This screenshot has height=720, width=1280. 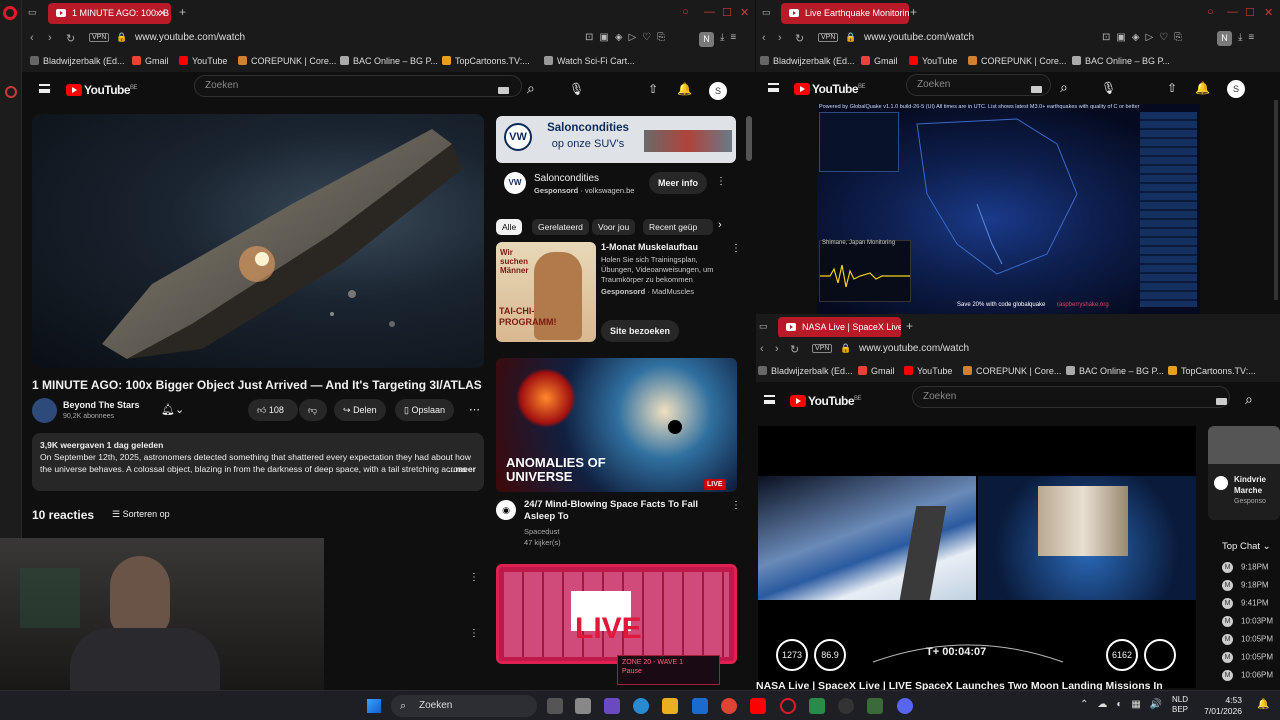 What do you see at coordinates (977, 557) in the screenshot?
I see `nasa-video-player: 1273 86.9 T+ 00:04:07 6162` at bounding box center [977, 557].